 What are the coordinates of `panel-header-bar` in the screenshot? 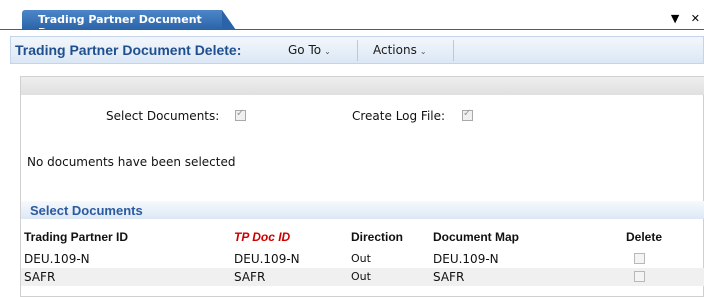 It's located at (362, 86).